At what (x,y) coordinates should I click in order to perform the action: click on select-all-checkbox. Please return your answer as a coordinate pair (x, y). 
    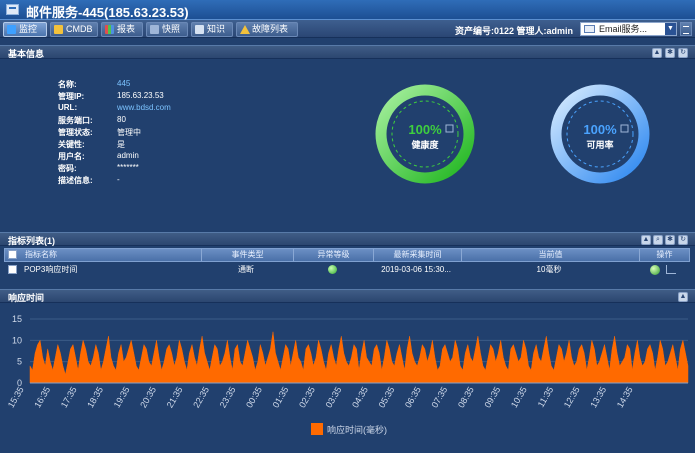
    Looking at the image, I should click on (12, 254).